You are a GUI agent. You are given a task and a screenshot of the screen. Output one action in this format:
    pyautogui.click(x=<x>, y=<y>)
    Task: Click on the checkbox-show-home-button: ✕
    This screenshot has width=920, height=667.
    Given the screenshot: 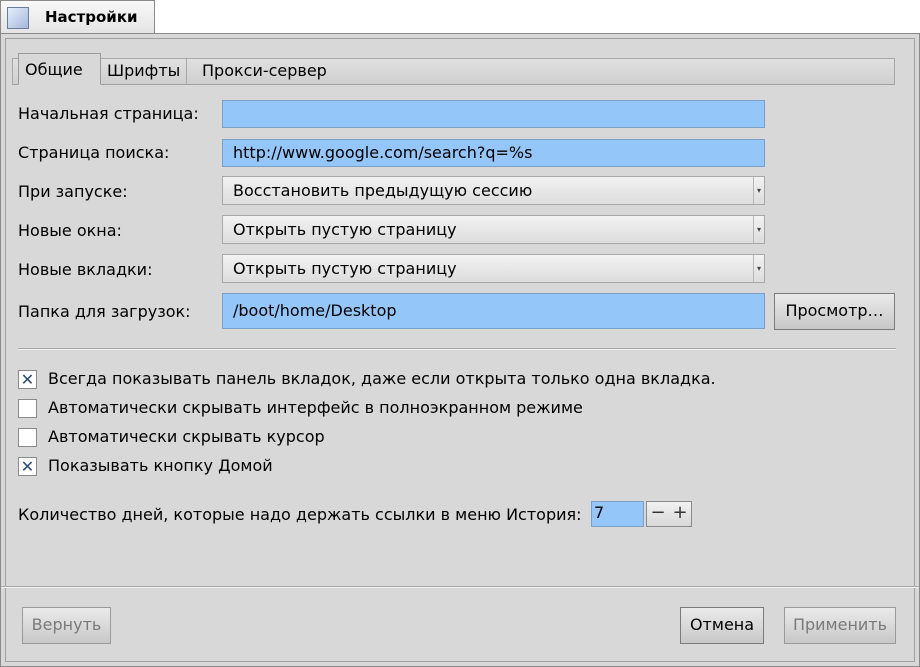 What is the action you would take?
    pyautogui.click(x=27, y=466)
    